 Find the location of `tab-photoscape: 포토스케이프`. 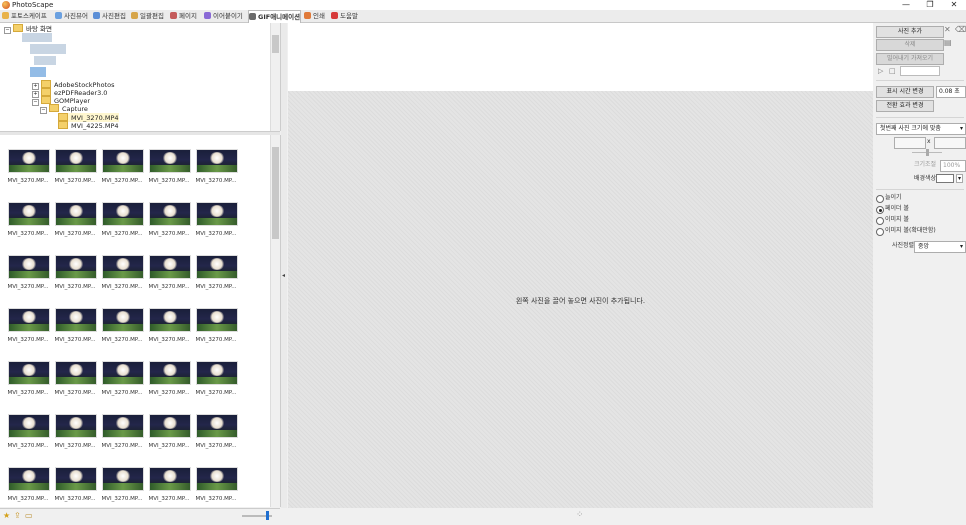

tab-photoscape: 포토스케이프 is located at coordinates (24, 16).